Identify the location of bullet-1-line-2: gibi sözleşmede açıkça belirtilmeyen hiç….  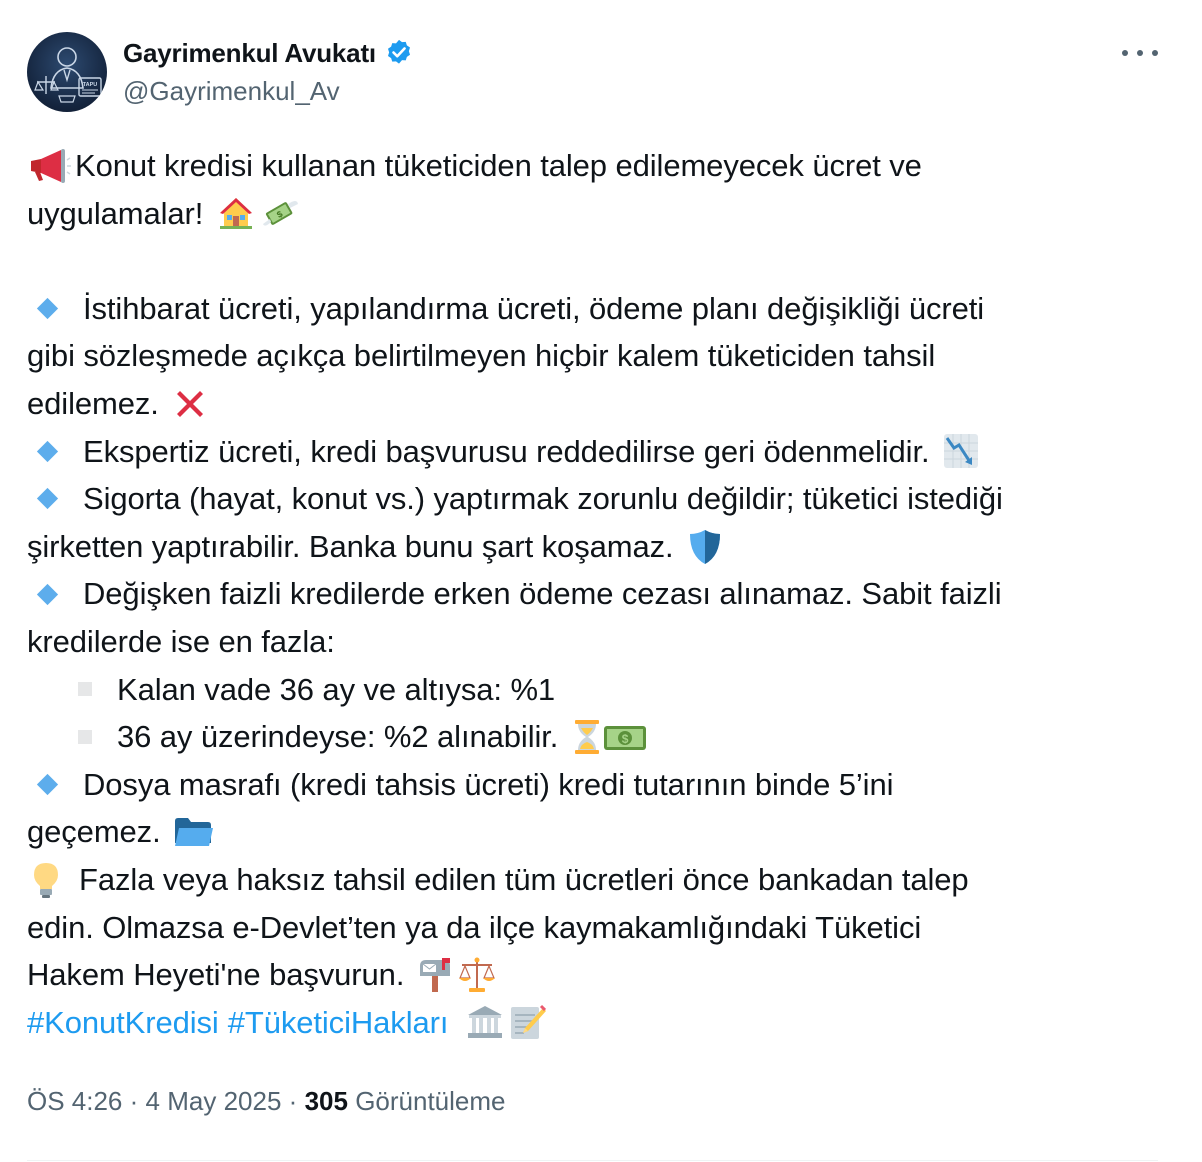
(602, 356).